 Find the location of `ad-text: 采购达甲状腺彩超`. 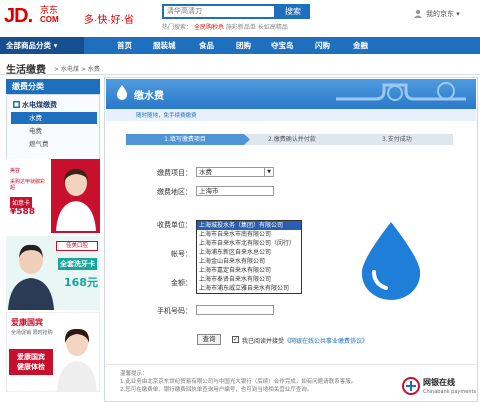

ad-text: 采购达甲状腺彩超 is located at coordinates (28, 185).